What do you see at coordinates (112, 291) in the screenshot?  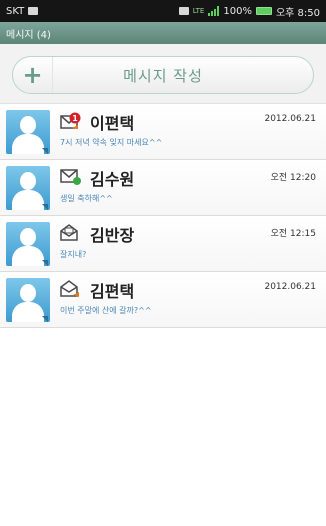 I see `contact-name: 김편택` at bounding box center [112, 291].